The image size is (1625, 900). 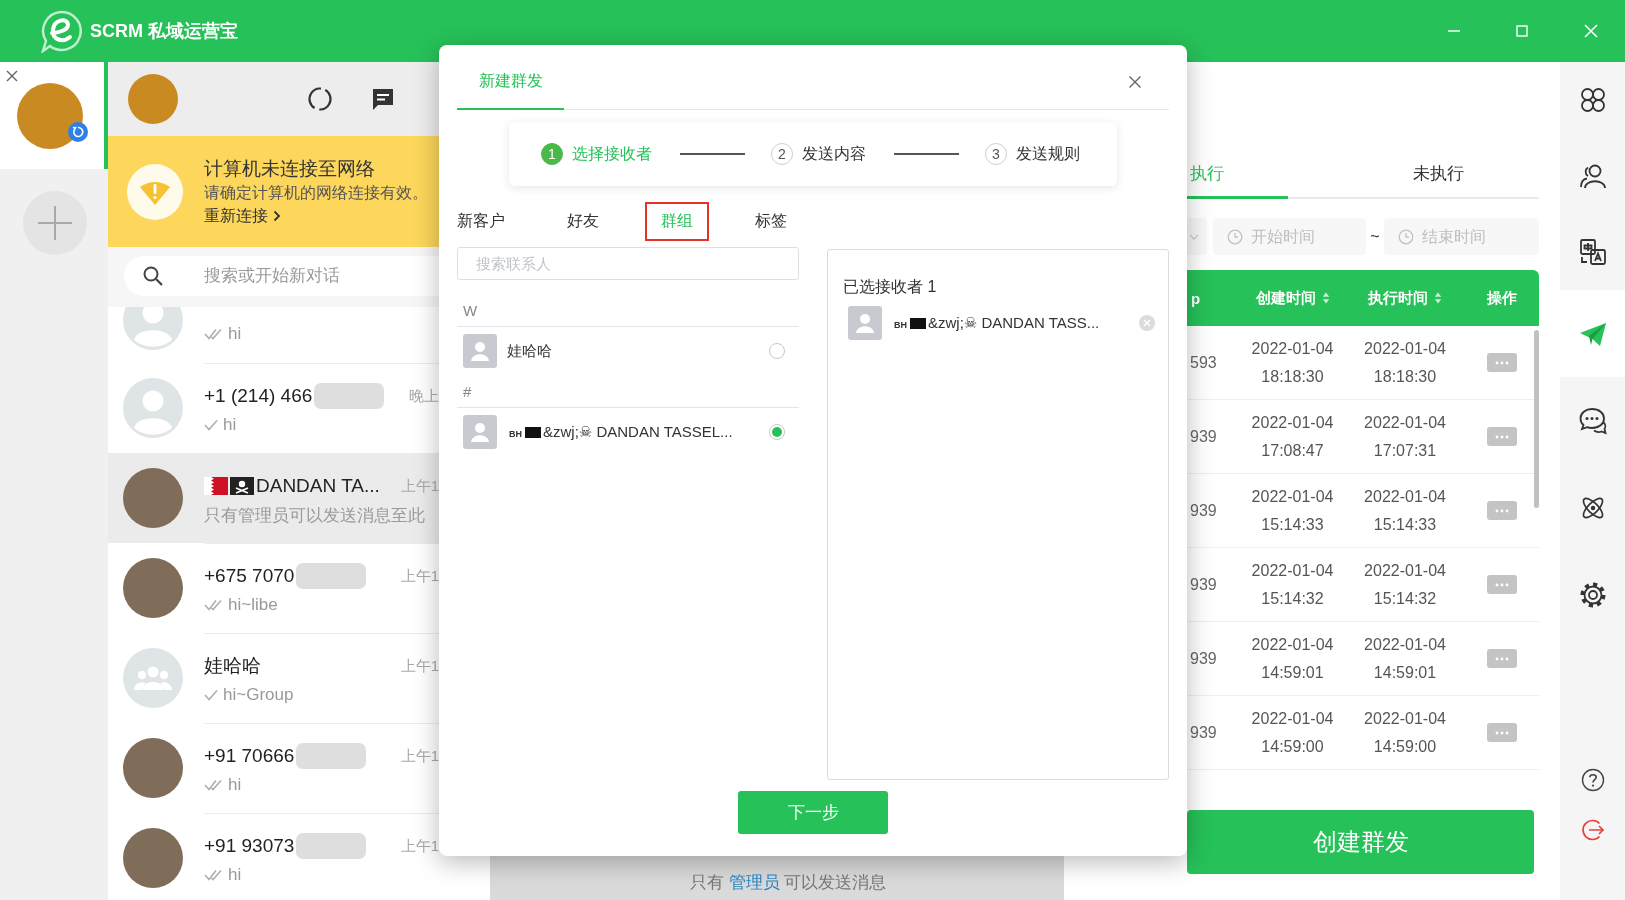 What do you see at coordinates (320, 99) in the screenshot?
I see `ring-icon` at bounding box center [320, 99].